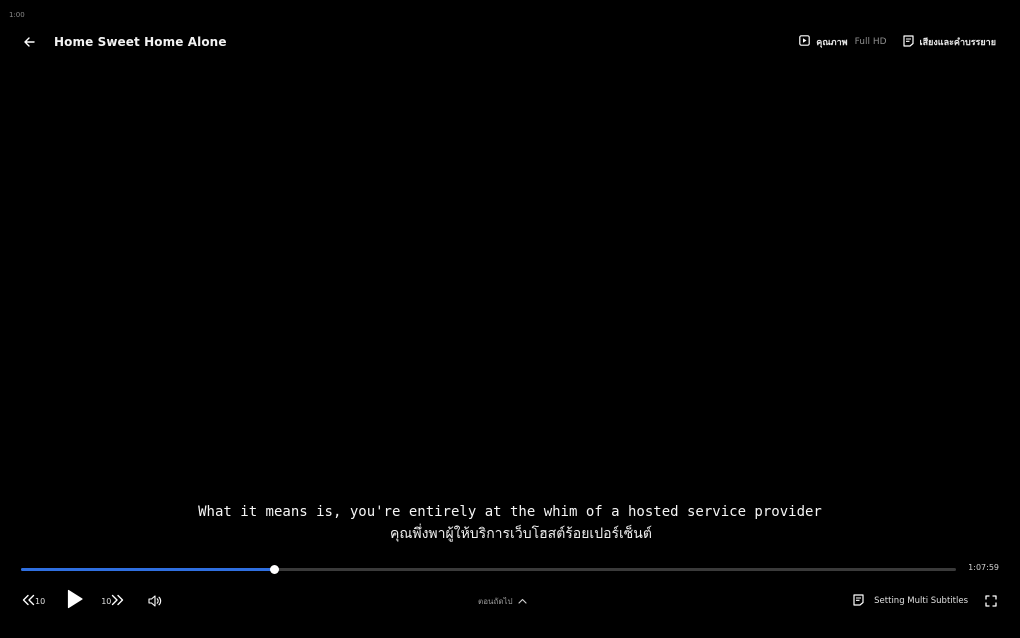 This screenshot has width=1020, height=638. What do you see at coordinates (106, 601) in the screenshot?
I see `forward-seconds: 10` at bounding box center [106, 601].